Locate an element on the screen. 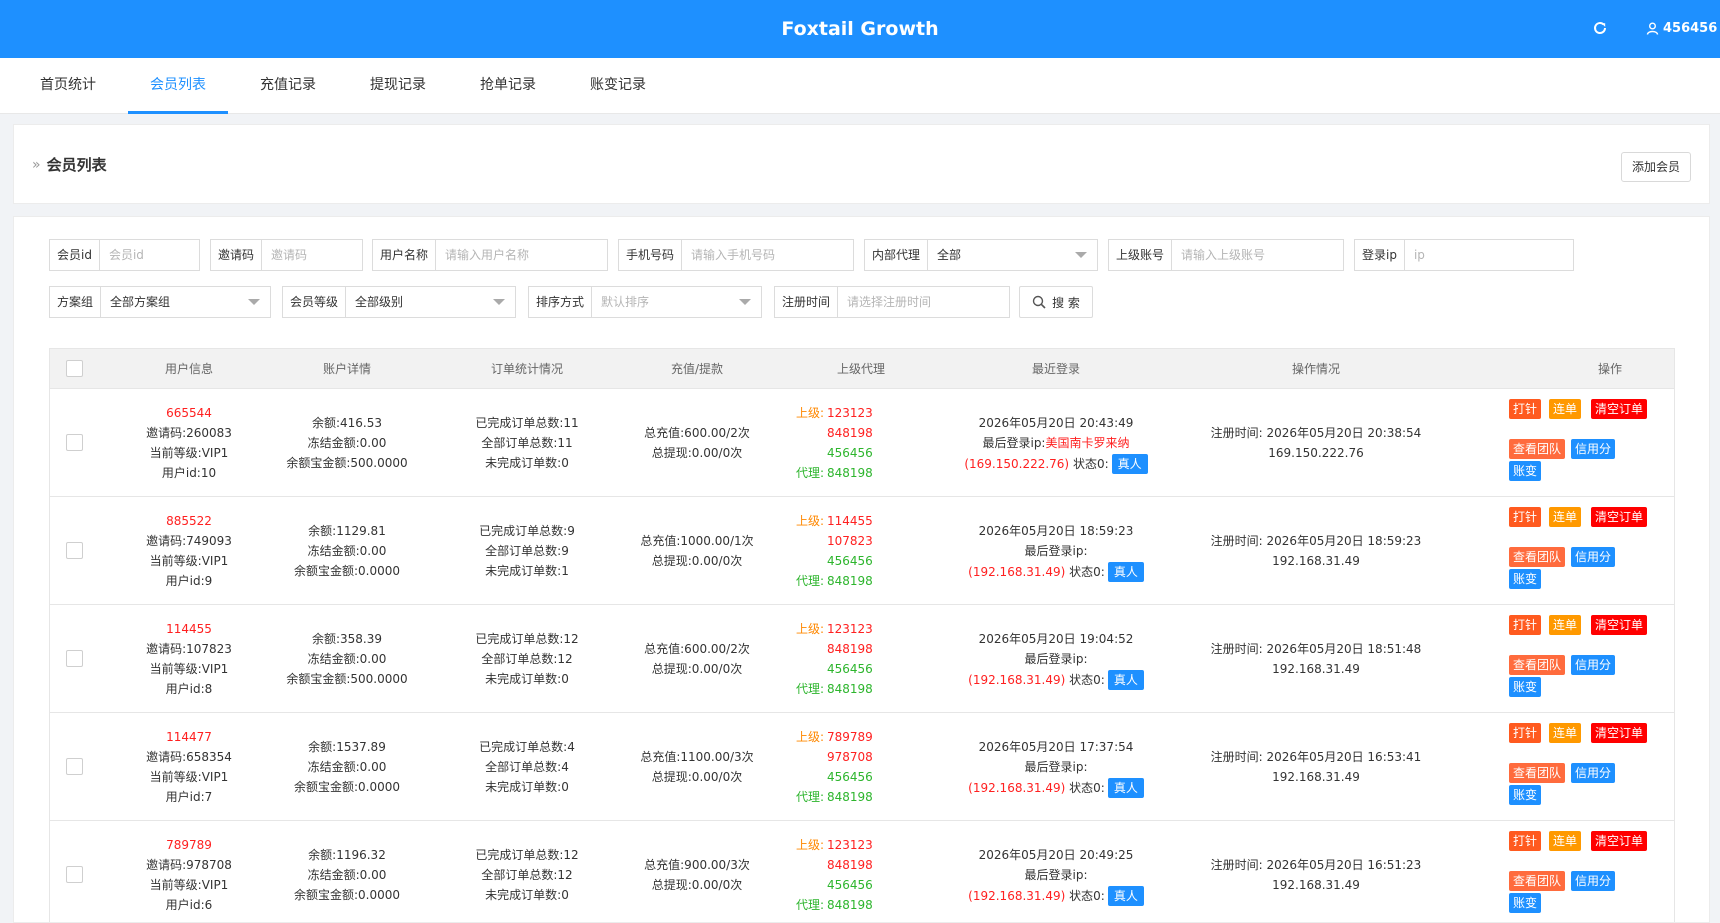  refresh-icon is located at coordinates (1600, 28).